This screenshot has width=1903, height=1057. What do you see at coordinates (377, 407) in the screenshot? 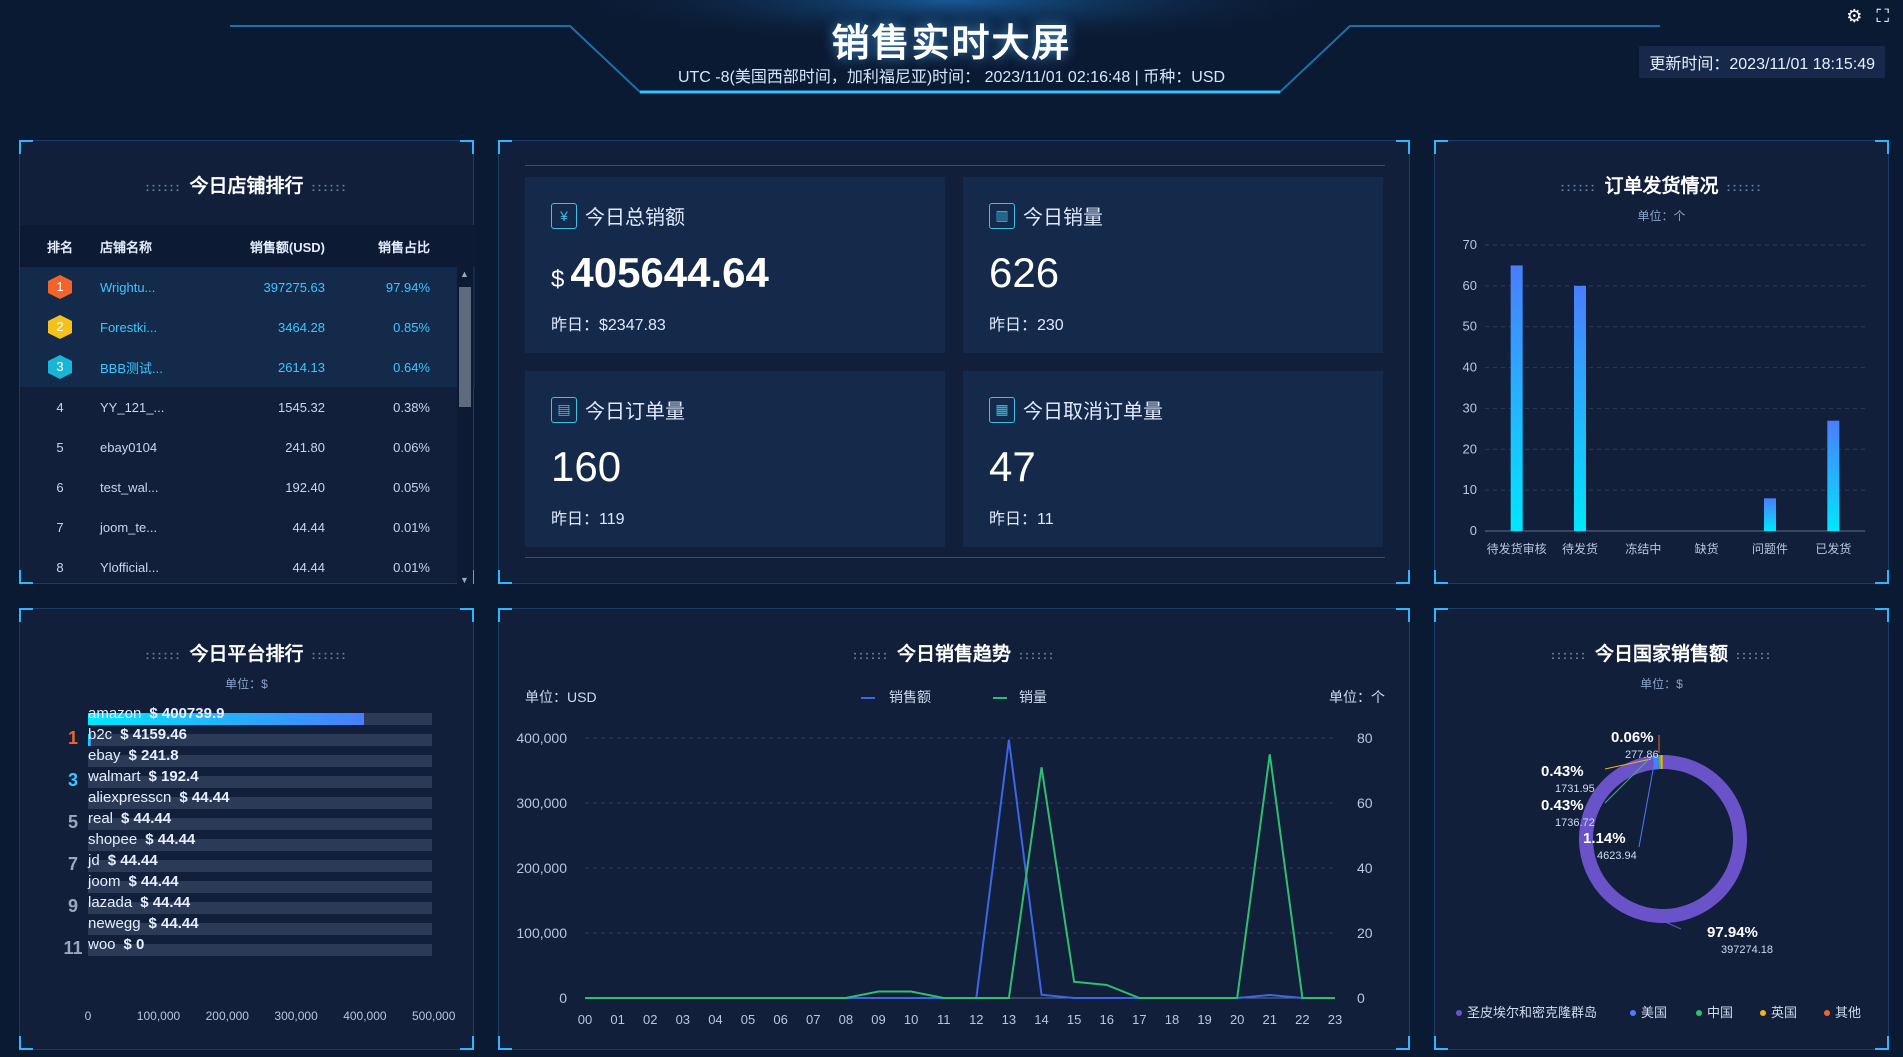
I see `ratio-cell: 0.38%` at bounding box center [377, 407].